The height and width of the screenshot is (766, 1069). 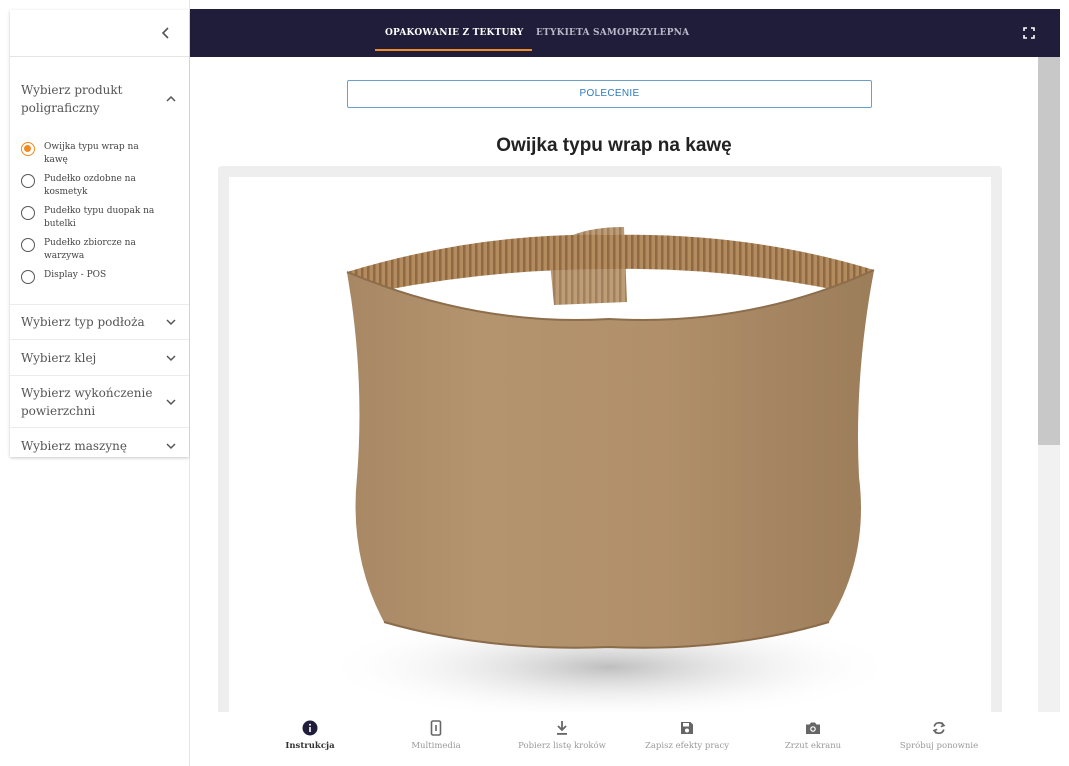 What do you see at coordinates (75, 275) in the screenshot?
I see `option-label: Display - POS` at bounding box center [75, 275].